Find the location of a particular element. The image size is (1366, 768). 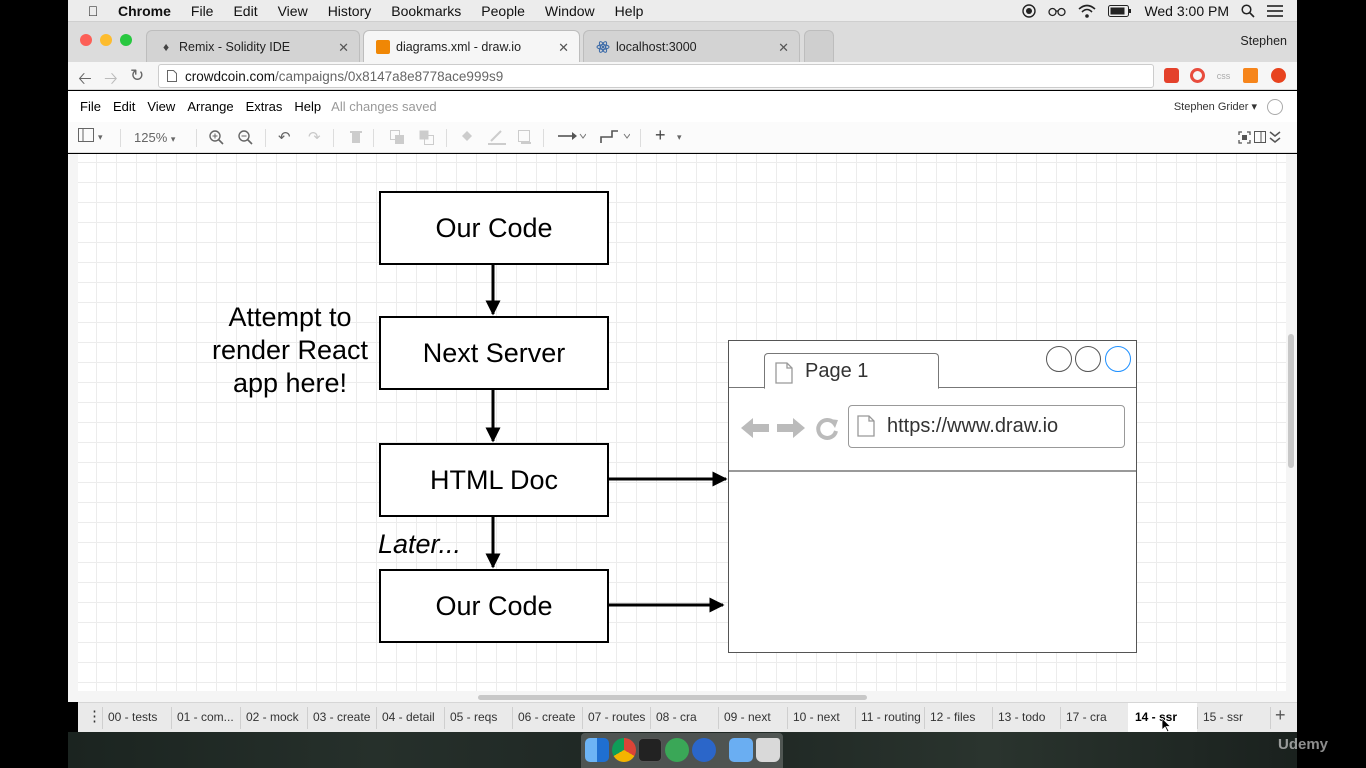

record-icon is located at coordinates (1029, 10).